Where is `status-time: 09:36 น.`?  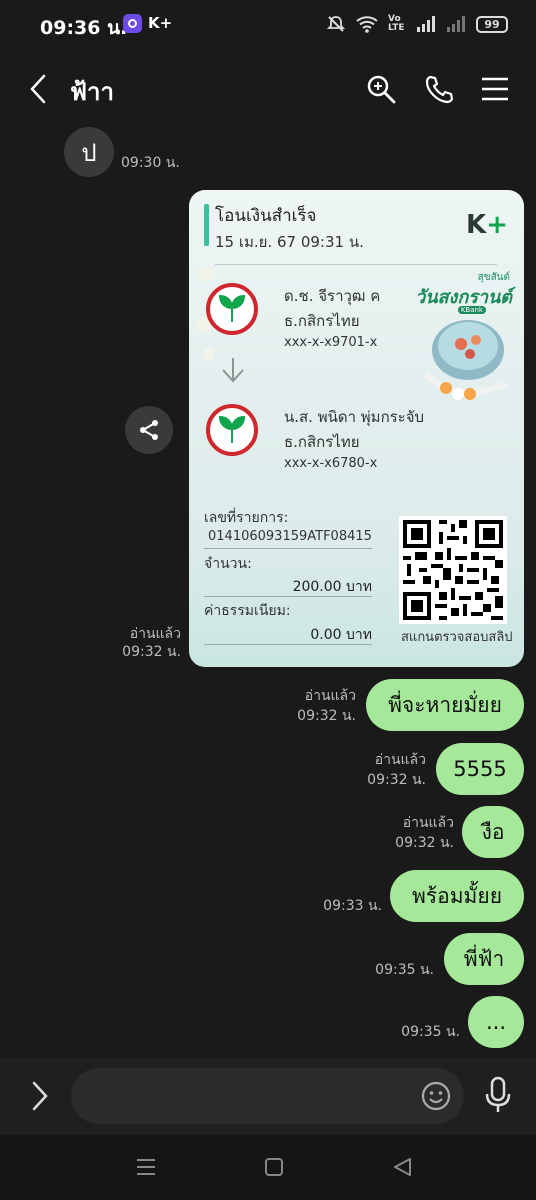
status-time: 09:36 น. is located at coordinates (84, 28).